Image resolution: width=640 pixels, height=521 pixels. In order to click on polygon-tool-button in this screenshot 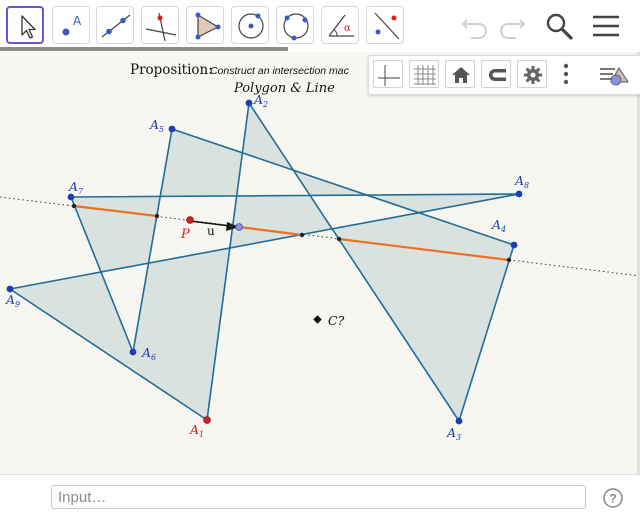, I will do `click(205, 25)`.